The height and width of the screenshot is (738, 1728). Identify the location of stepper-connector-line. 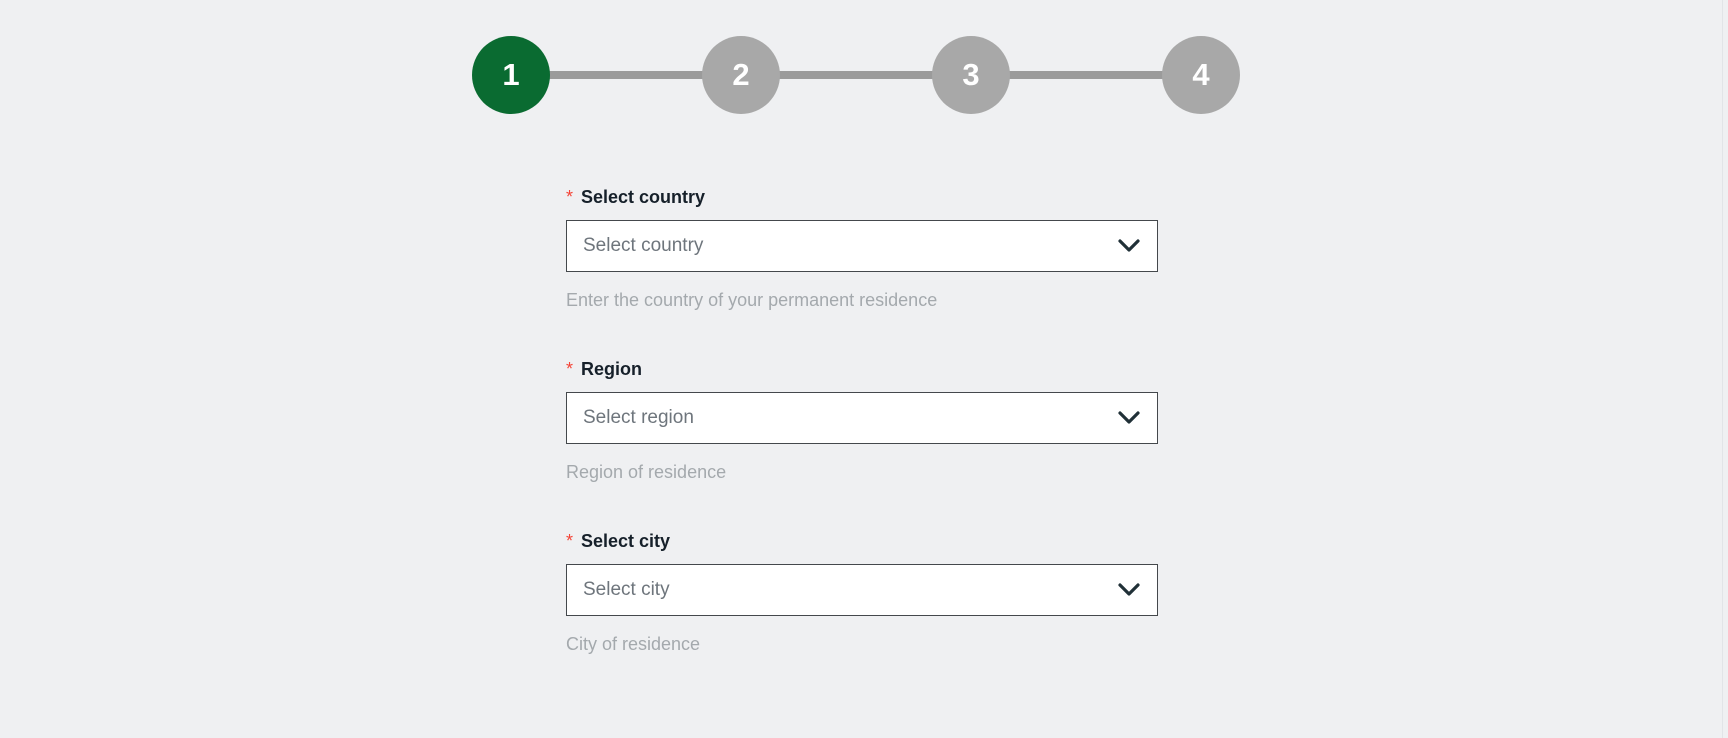
(856, 75).